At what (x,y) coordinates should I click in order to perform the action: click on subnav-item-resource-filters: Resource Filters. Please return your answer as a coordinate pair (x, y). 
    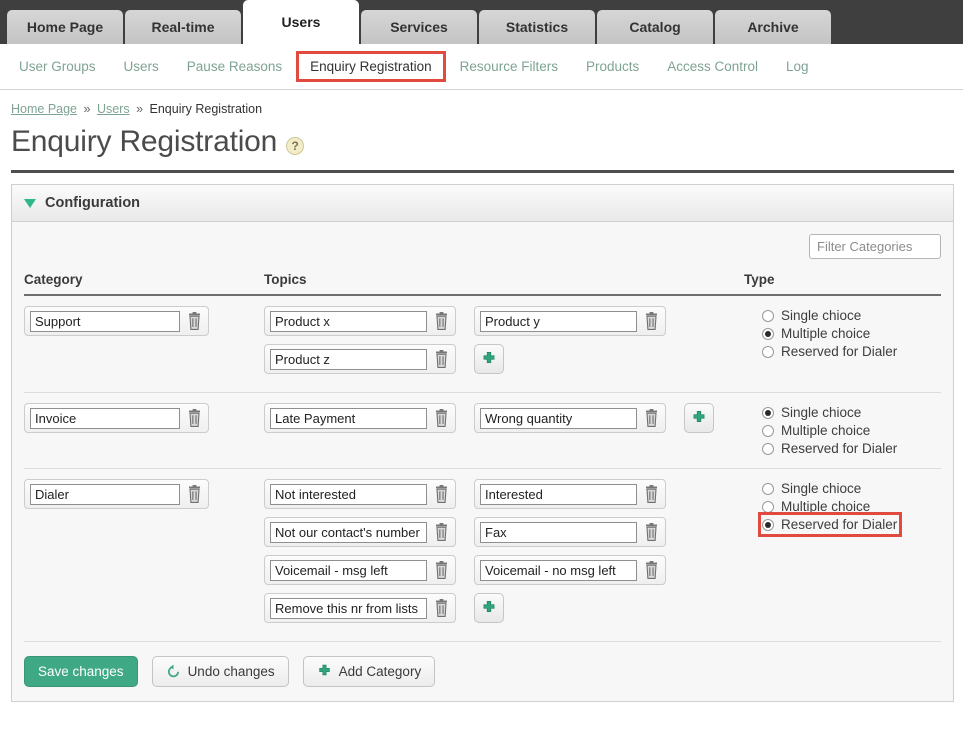
    Looking at the image, I should click on (509, 66).